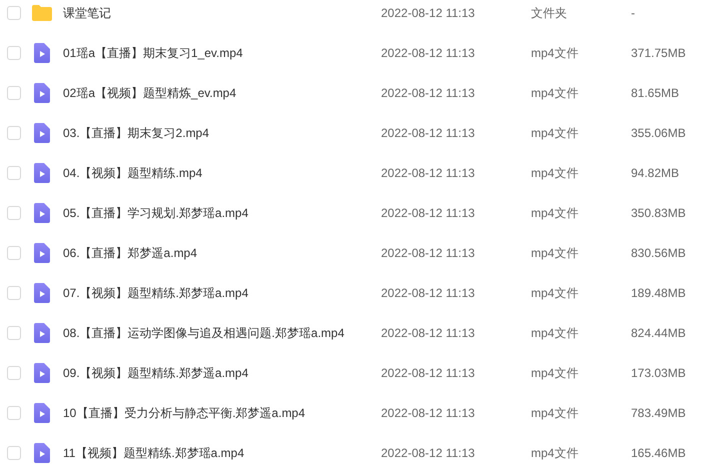 The height and width of the screenshot is (466, 712). What do you see at coordinates (658, 413) in the screenshot?
I see `file-size: 783.49MB` at bounding box center [658, 413].